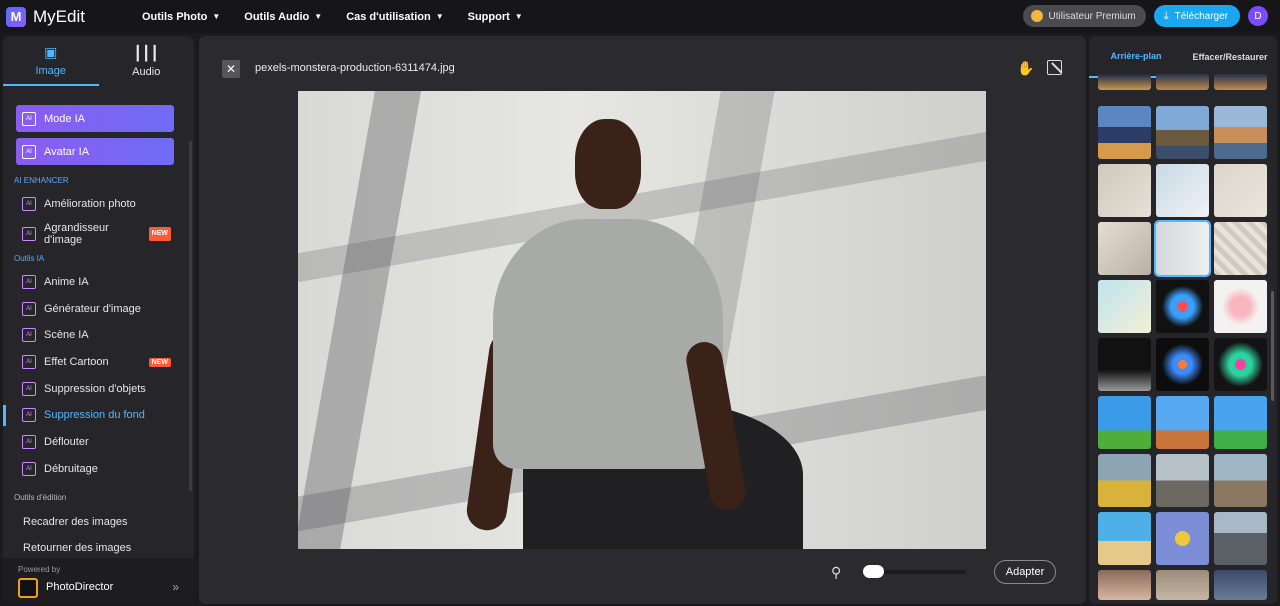 The height and width of the screenshot is (606, 1280). What do you see at coordinates (1272, 346) in the screenshot?
I see `right-panel-scrollbar` at bounding box center [1272, 346].